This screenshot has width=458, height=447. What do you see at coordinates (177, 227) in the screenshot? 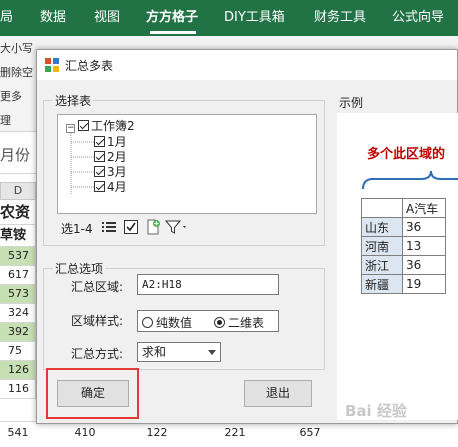
I see `filter-icon` at bounding box center [177, 227].